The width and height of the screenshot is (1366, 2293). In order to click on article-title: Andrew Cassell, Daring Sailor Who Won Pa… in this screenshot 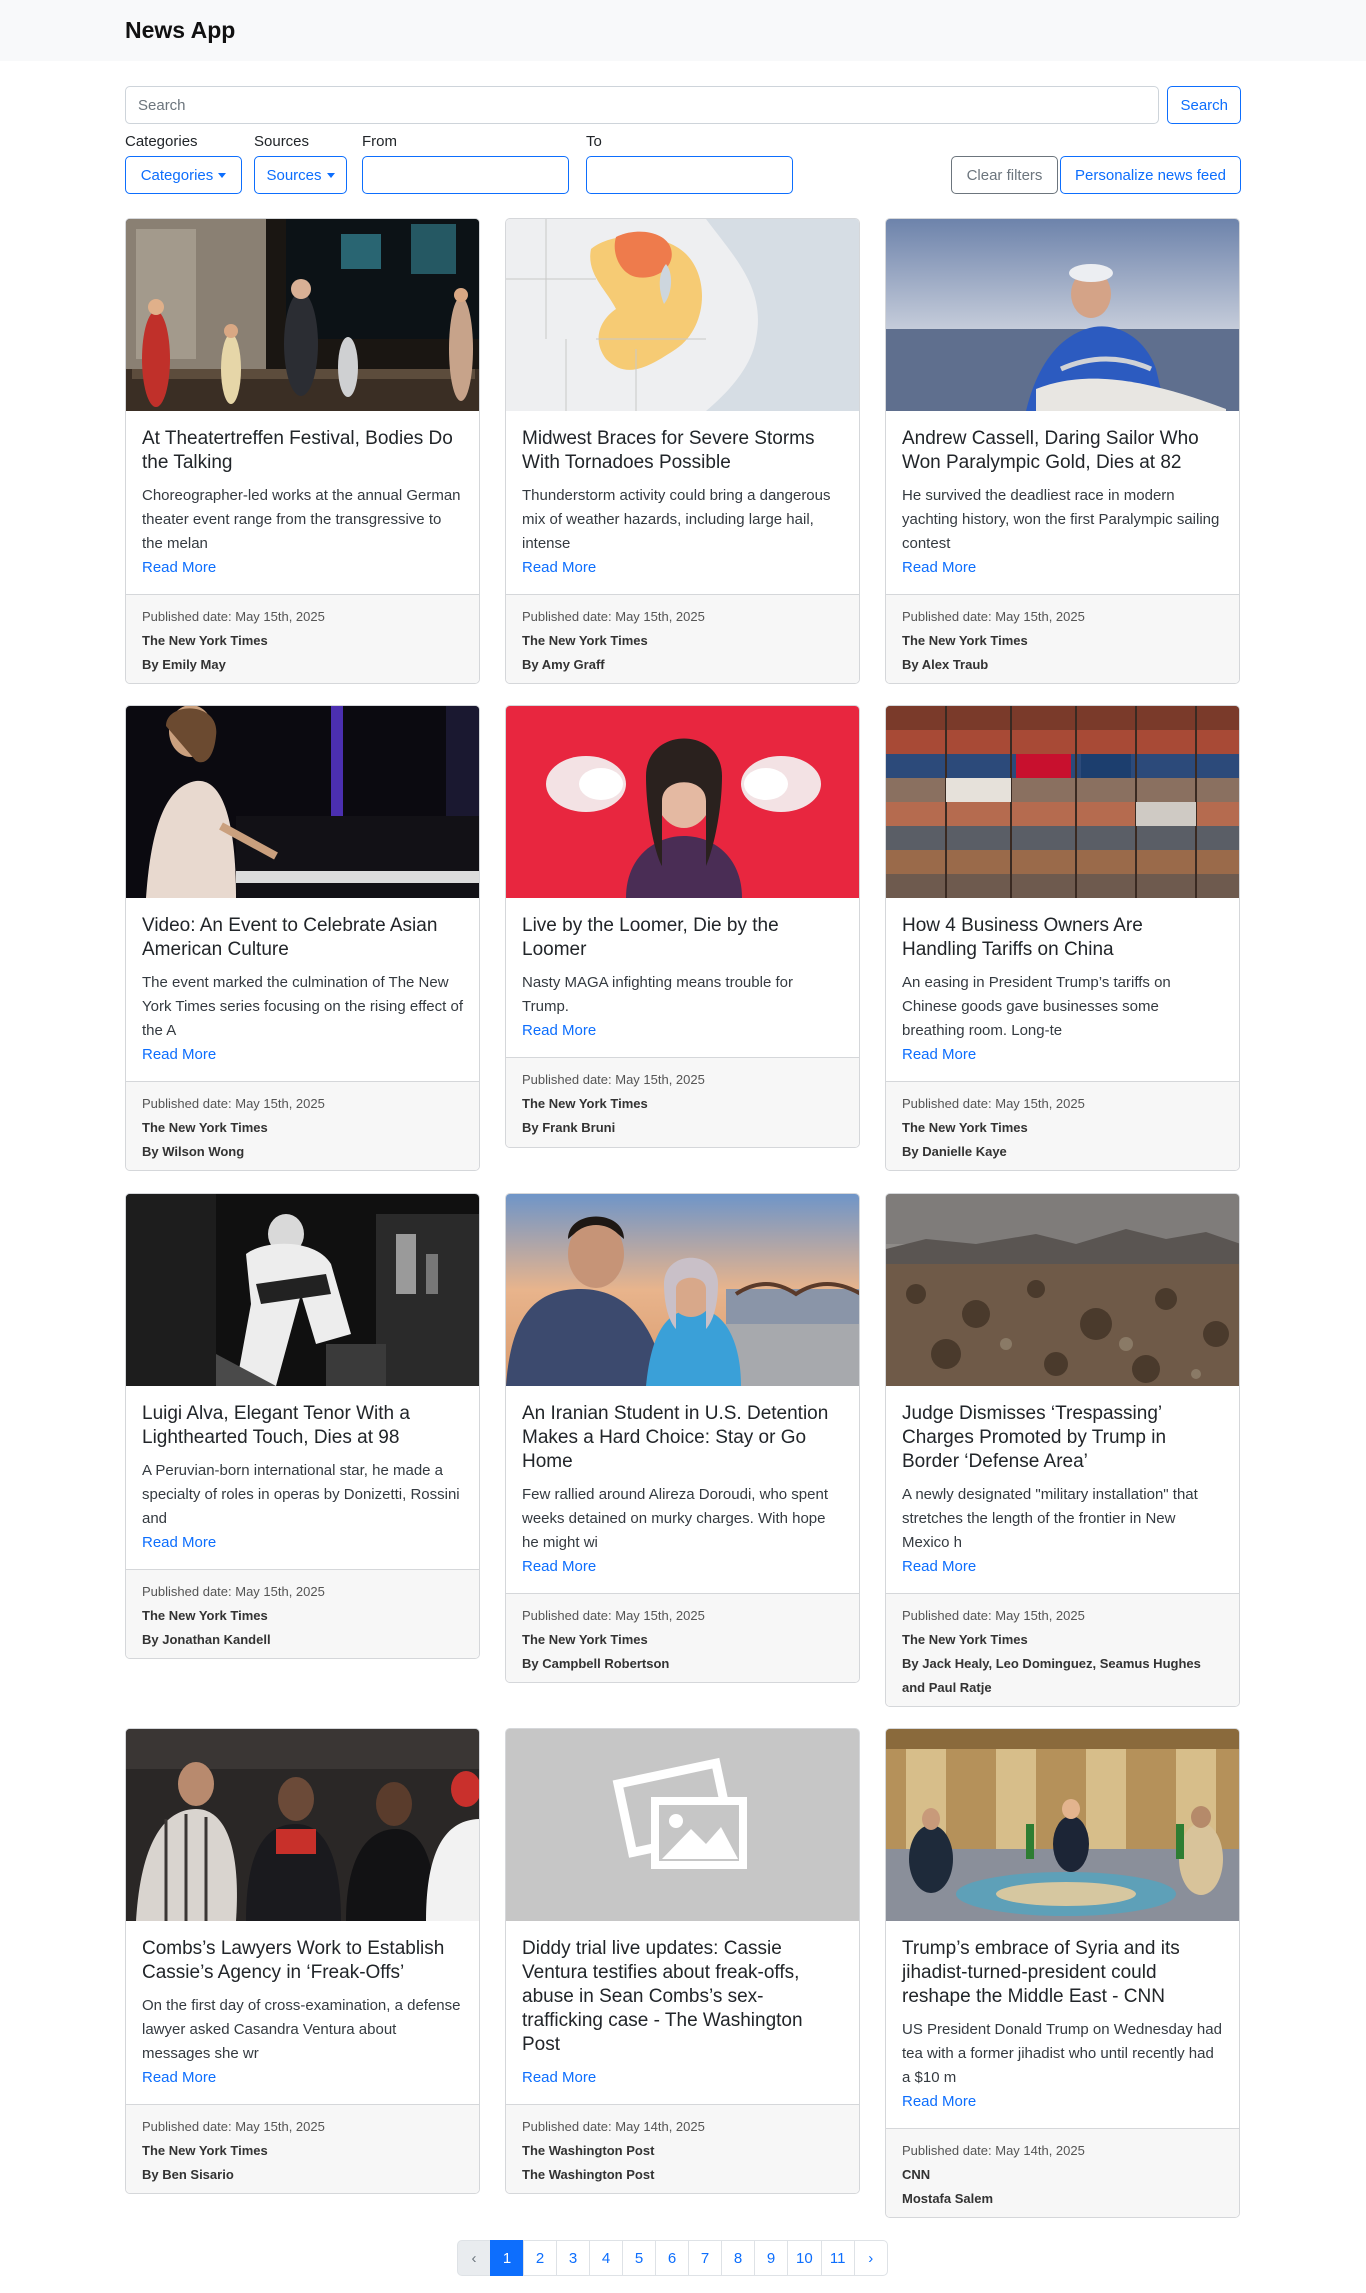, I will do `click(1050, 450)`.